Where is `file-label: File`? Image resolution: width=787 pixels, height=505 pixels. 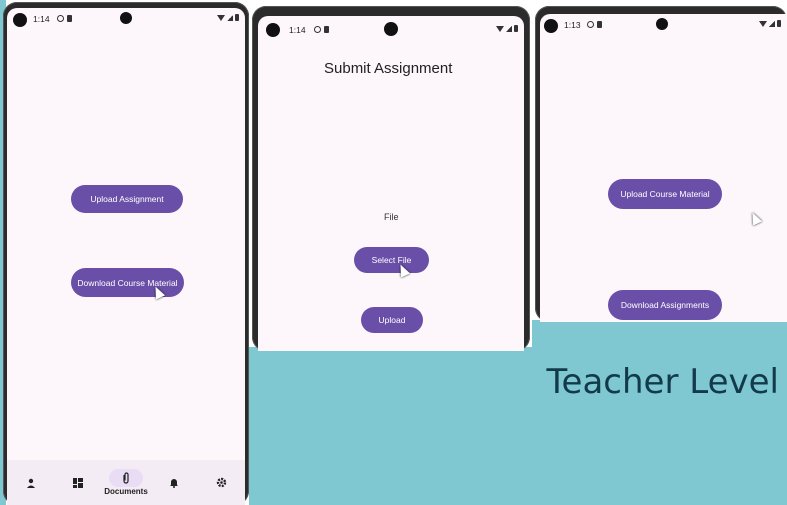
file-label: File is located at coordinates (391, 217).